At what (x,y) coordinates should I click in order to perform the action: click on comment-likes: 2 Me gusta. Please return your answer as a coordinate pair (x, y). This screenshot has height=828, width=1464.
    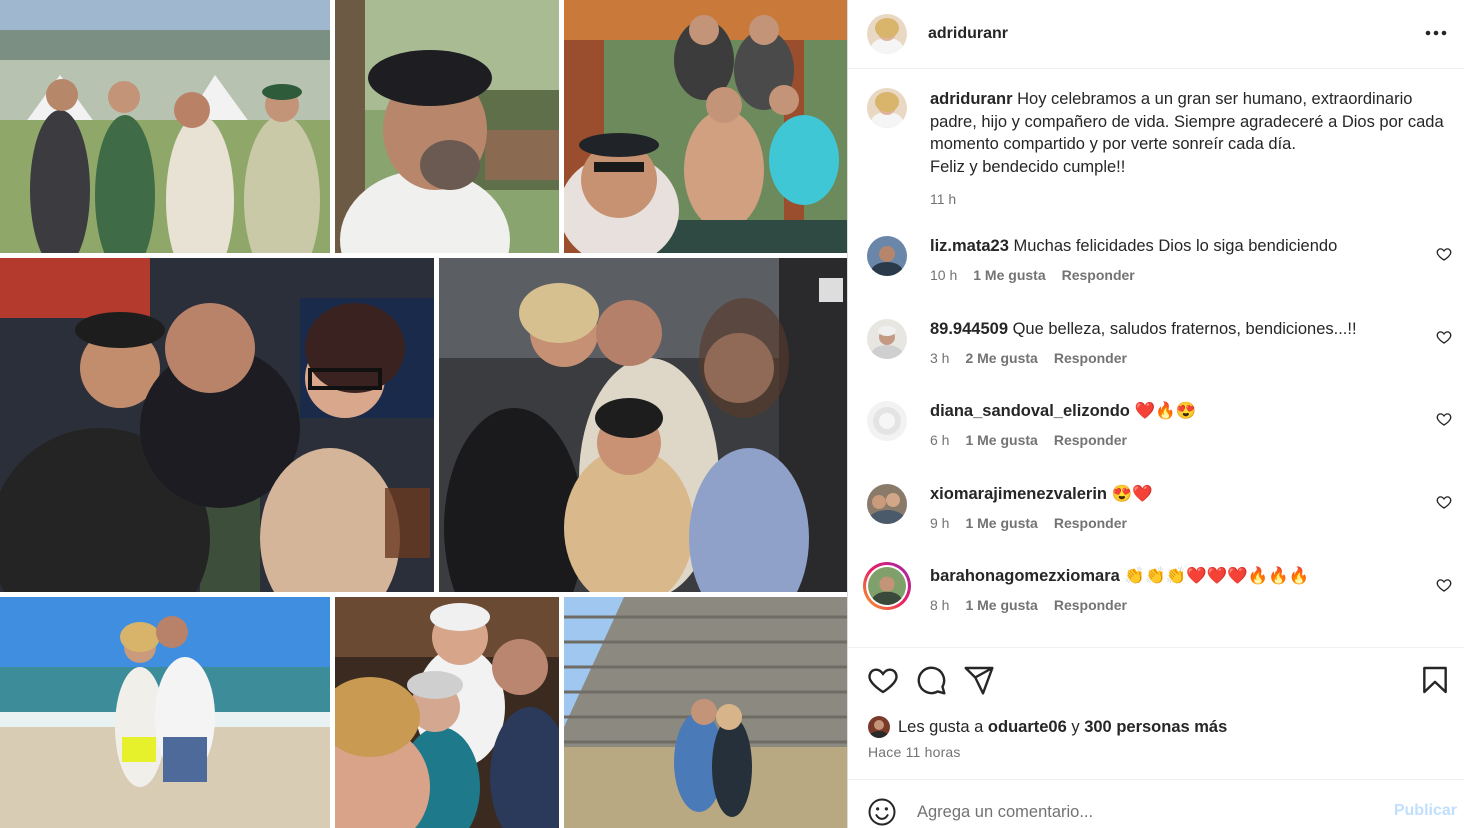
    Looking at the image, I should click on (1001, 358).